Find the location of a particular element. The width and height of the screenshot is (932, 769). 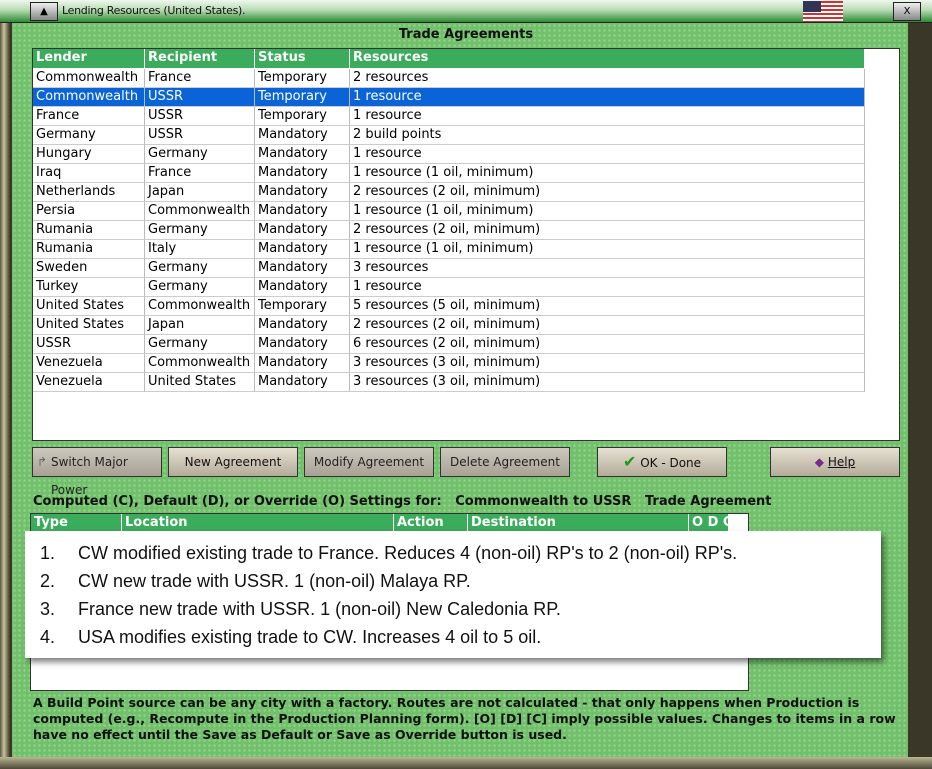

modify-agreement-button: Modify Agreement is located at coordinates (369, 462).